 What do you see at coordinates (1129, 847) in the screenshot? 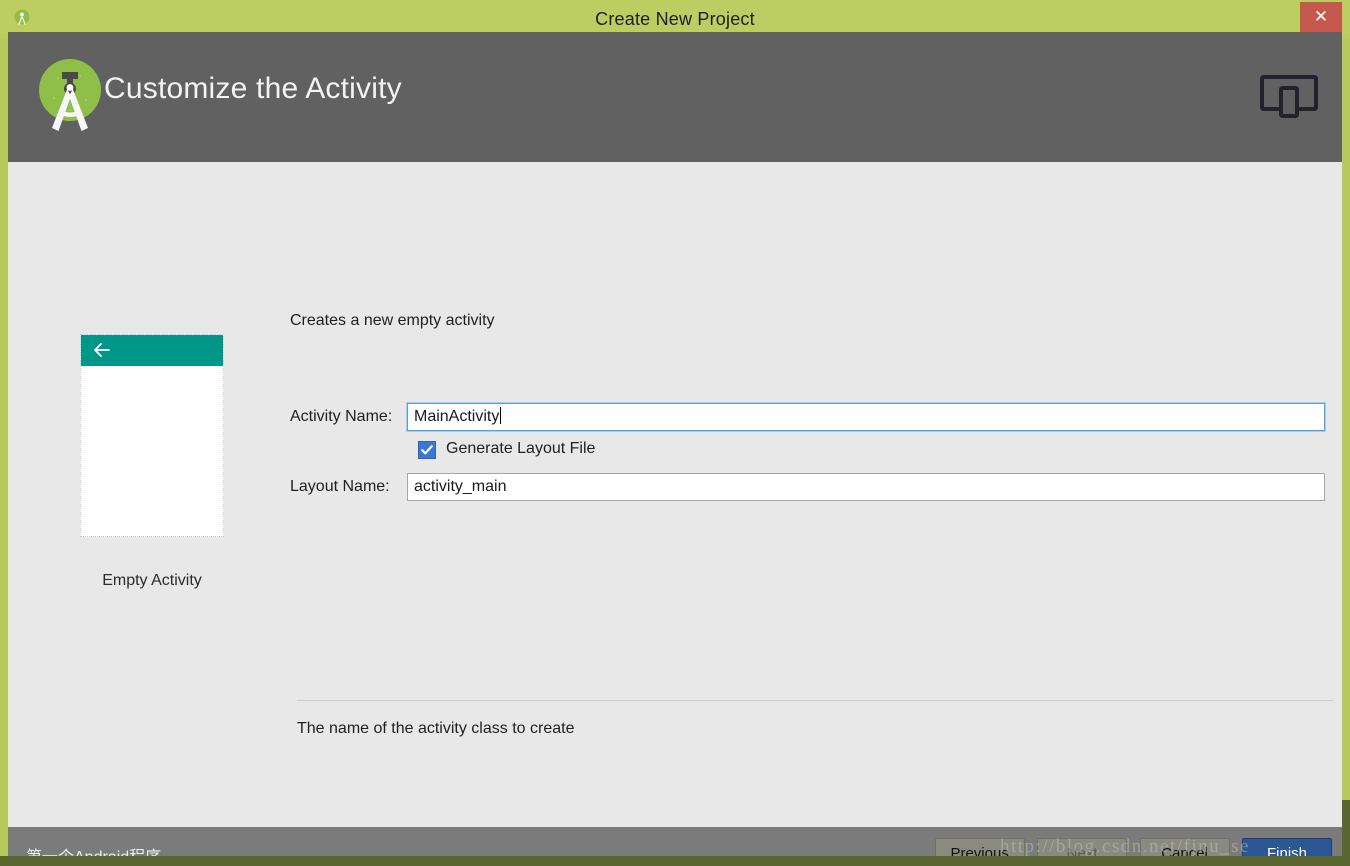
I see `footer-buttons: Previous Next Cancel Finish` at bounding box center [1129, 847].